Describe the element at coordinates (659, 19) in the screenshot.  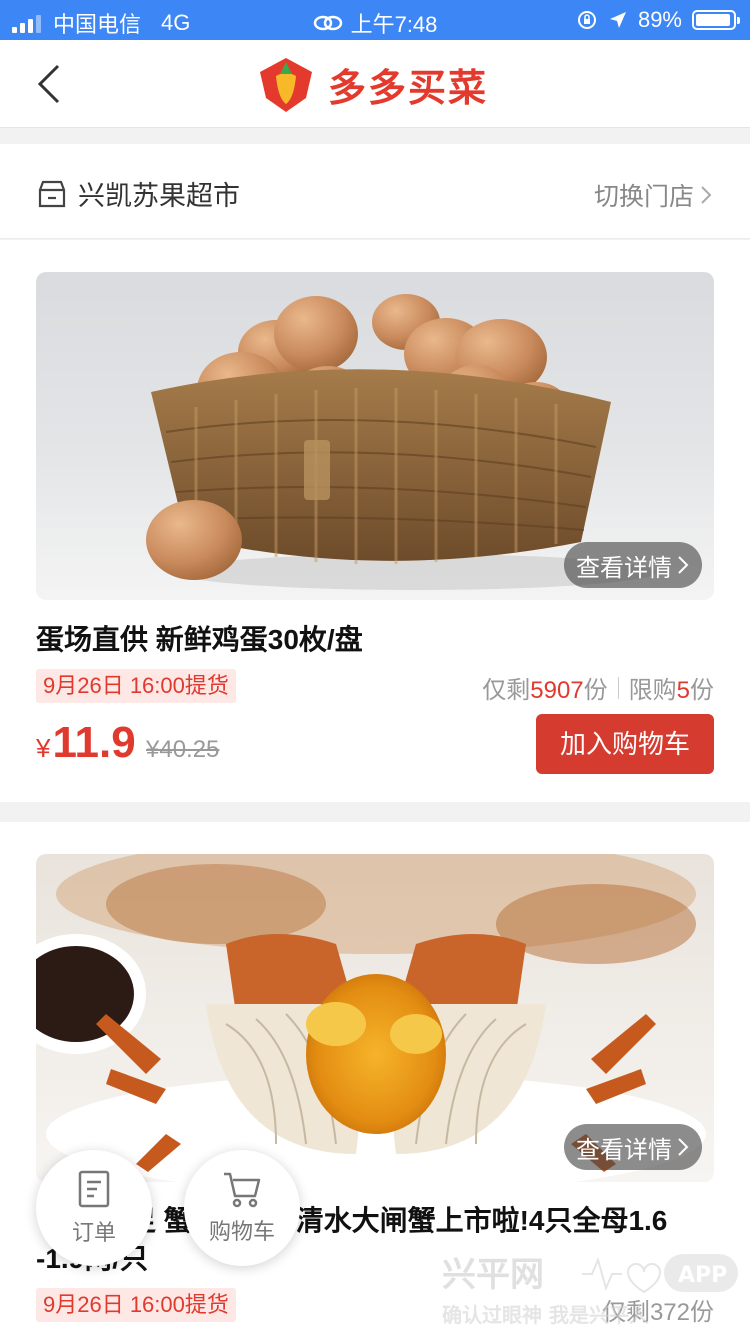
I see `battery-percent: 89%` at that location.